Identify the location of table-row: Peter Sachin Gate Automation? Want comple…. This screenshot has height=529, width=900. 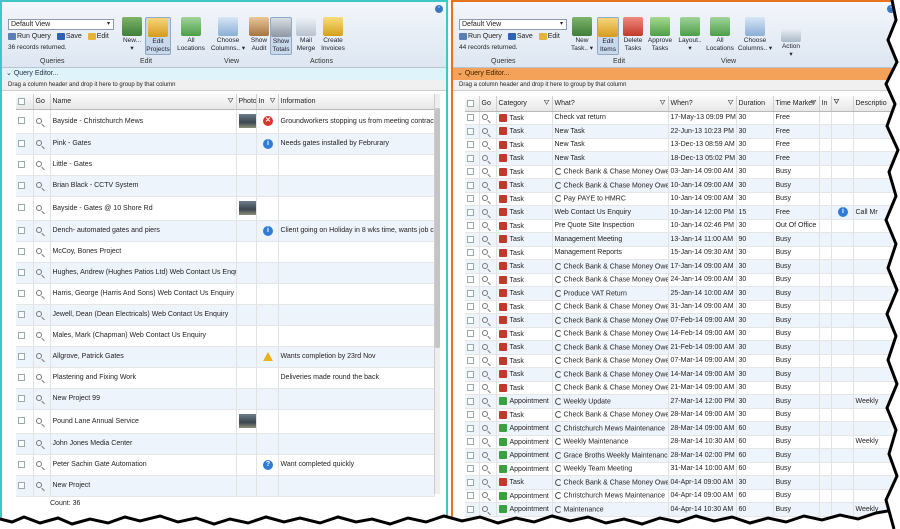
(225, 465).